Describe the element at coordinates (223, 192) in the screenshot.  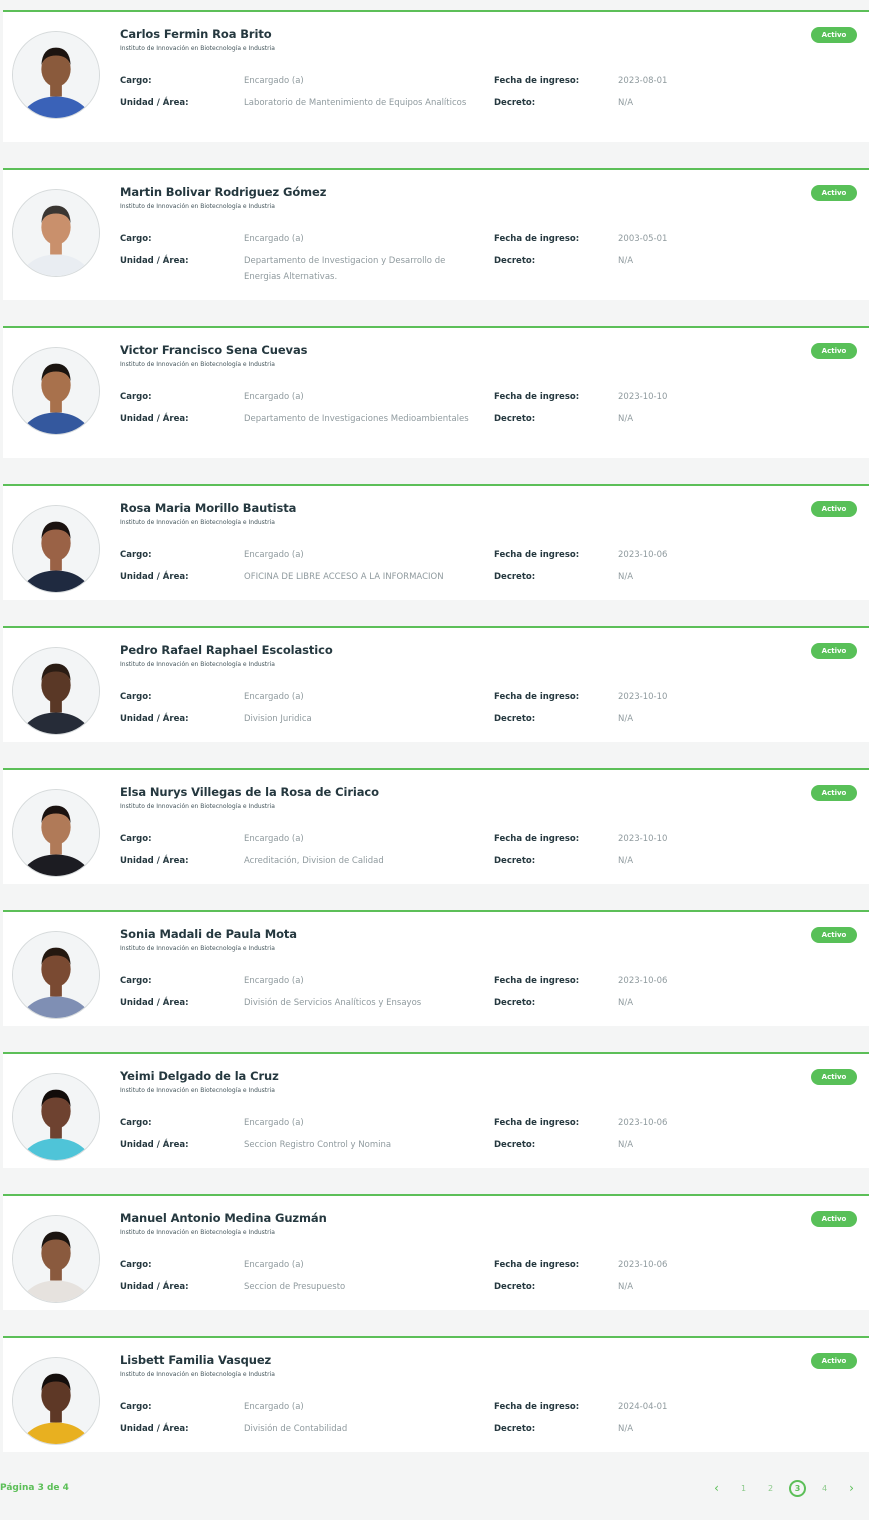
I see `employee-name: Martin Bolivar Rodriguez Gómez` at that location.